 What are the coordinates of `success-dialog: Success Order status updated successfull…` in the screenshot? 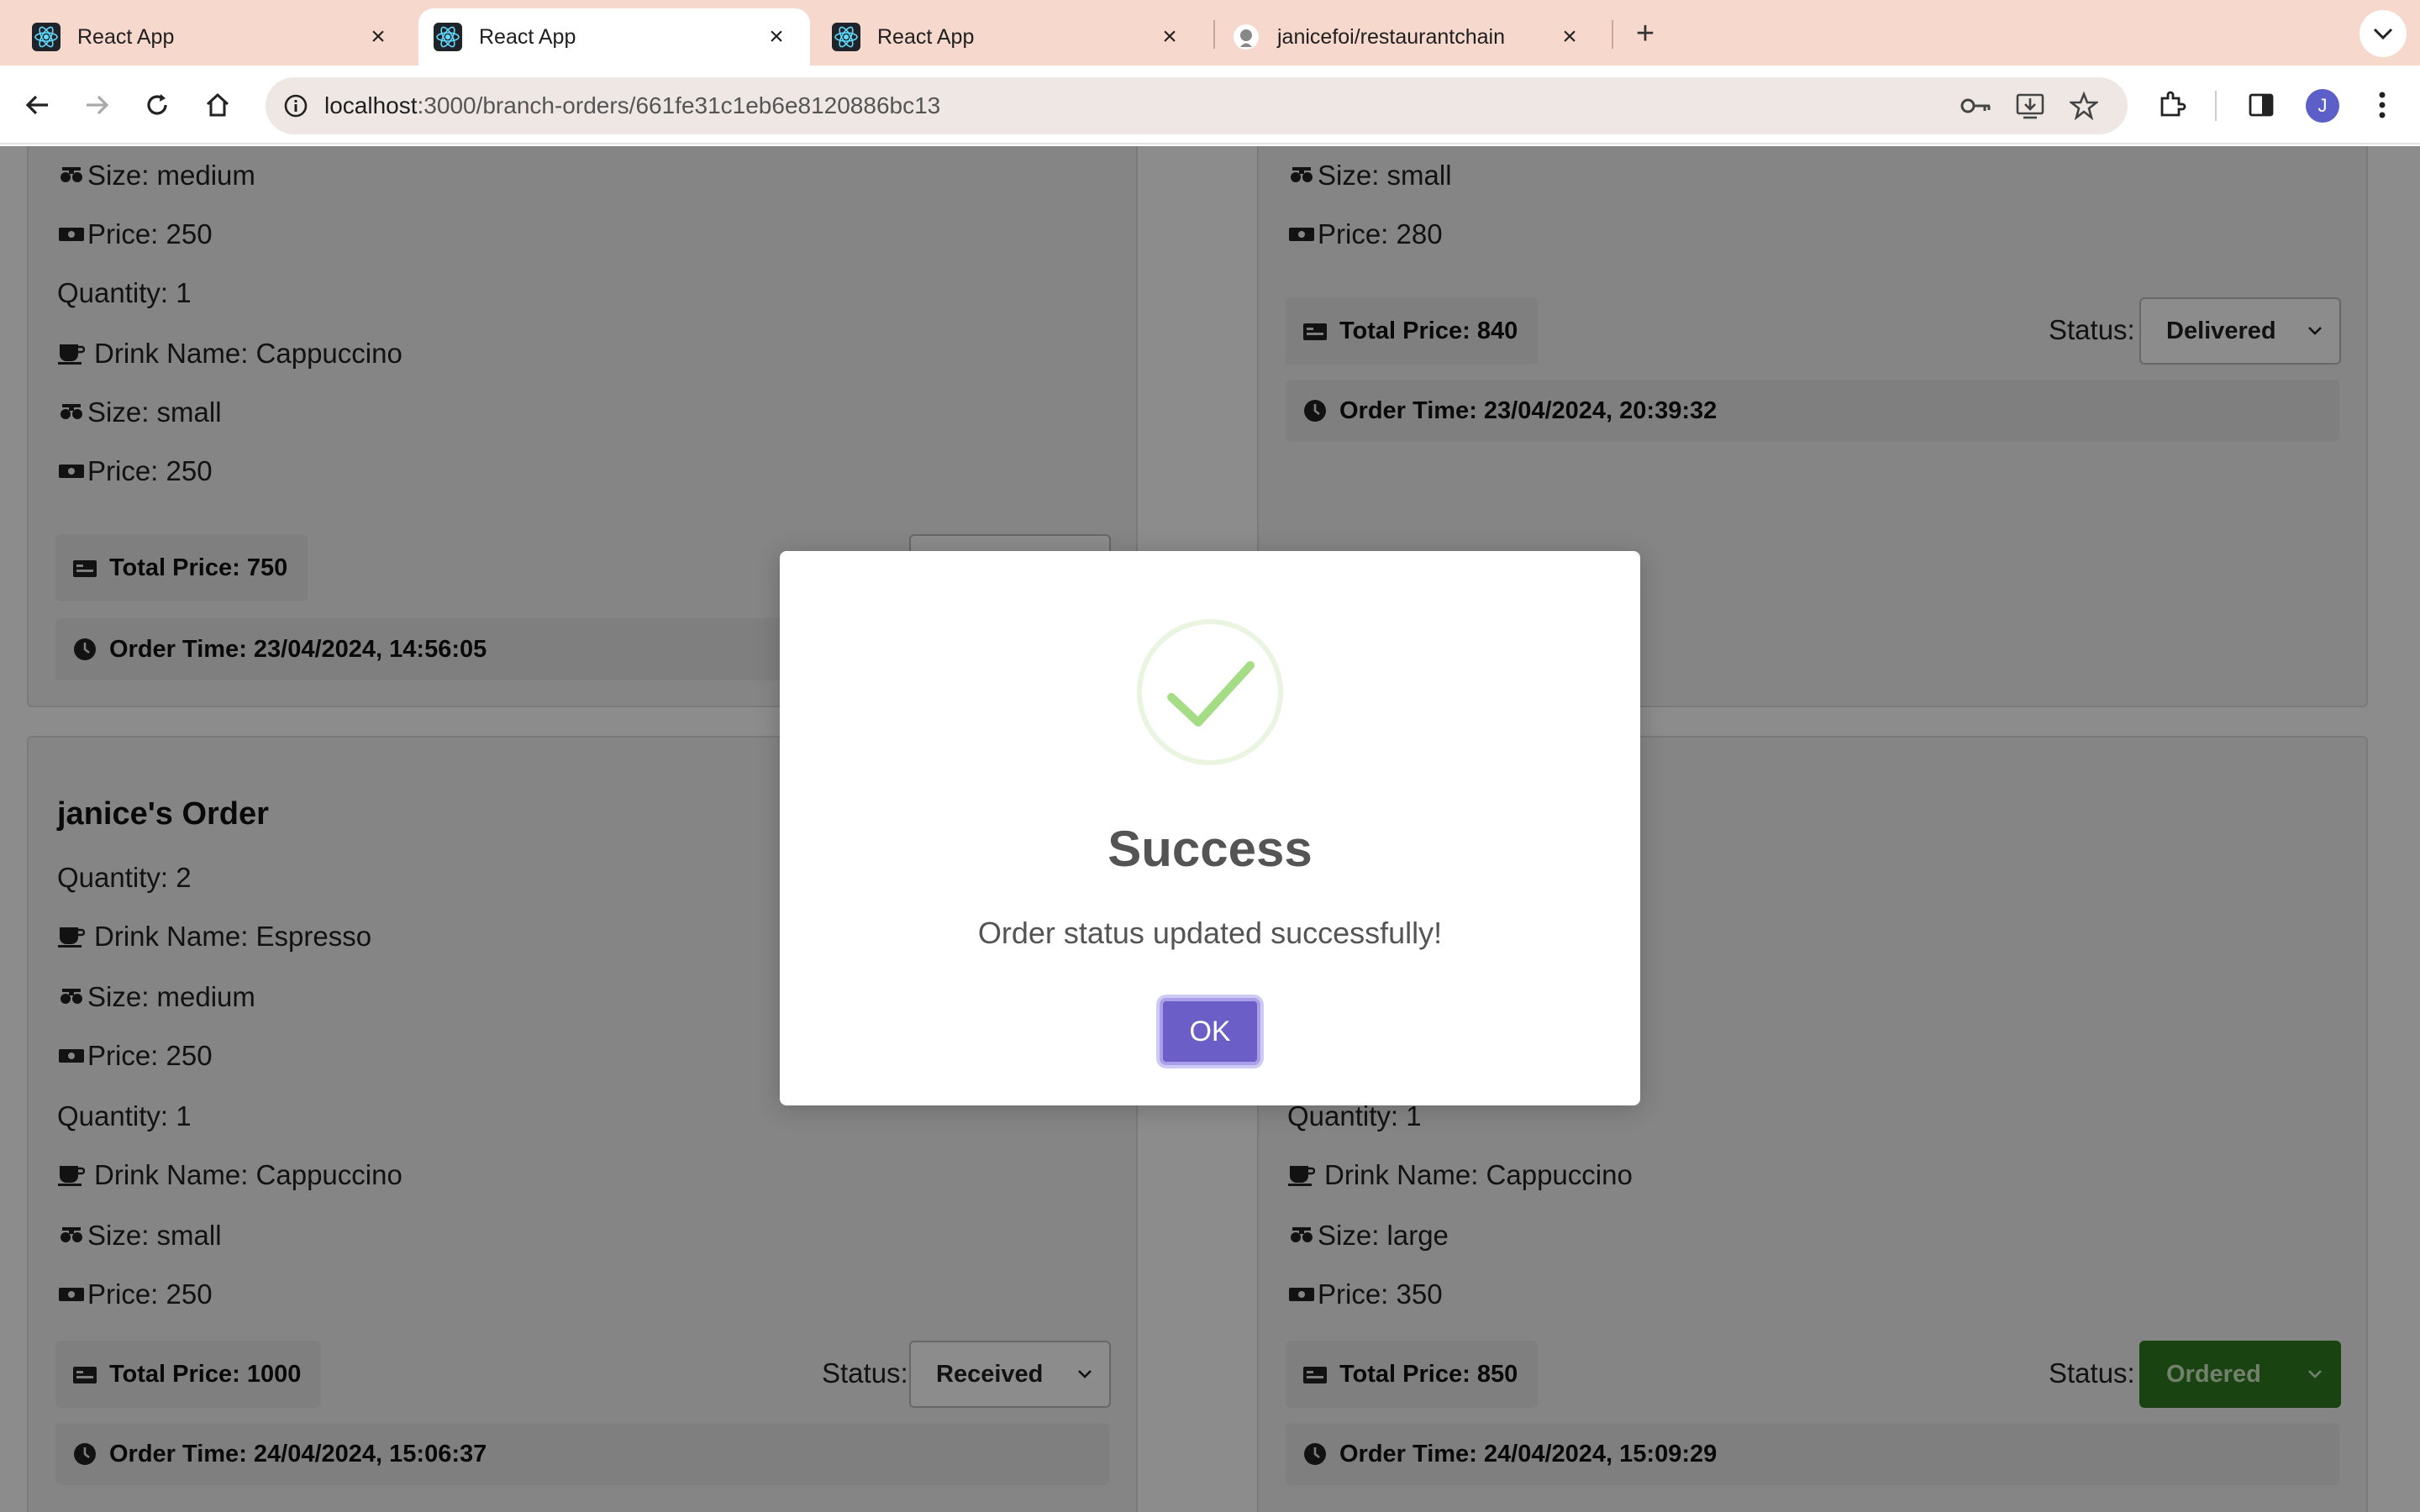 It's located at (1210, 828).